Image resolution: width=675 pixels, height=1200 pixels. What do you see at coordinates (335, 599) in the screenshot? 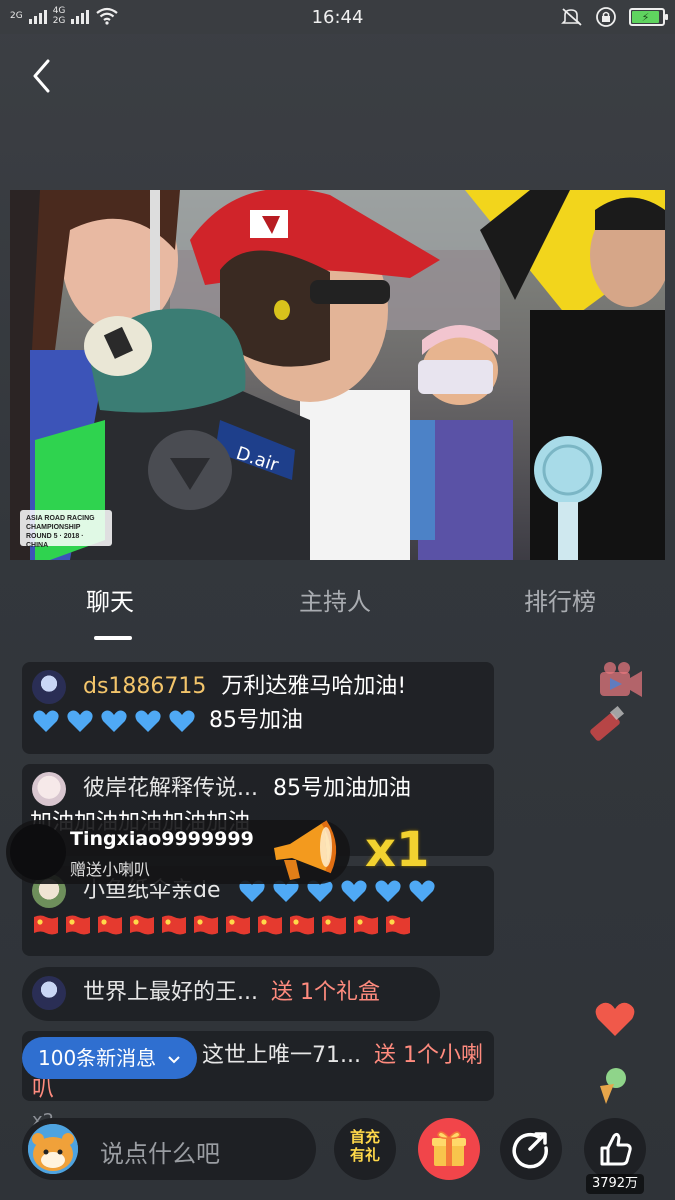
I see `tab-host: 主持人` at bounding box center [335, 599].